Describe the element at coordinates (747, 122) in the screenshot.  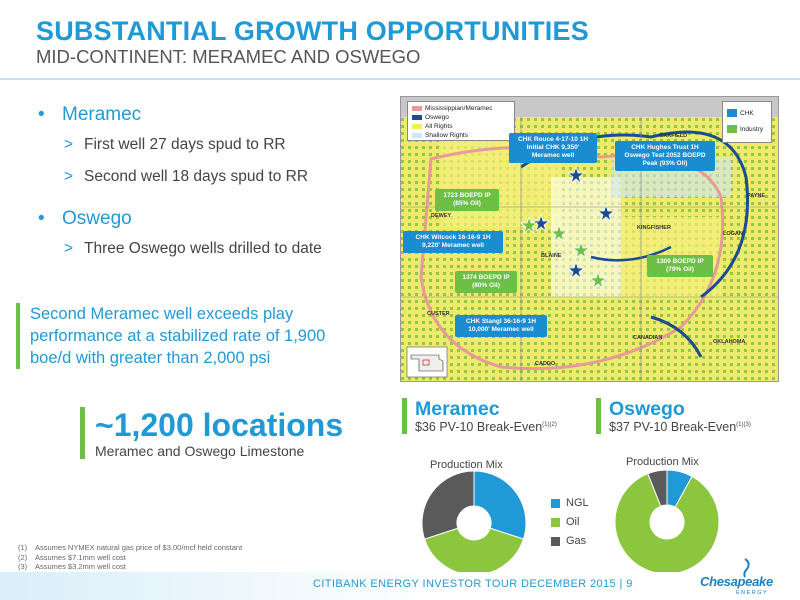
I see `map-operator-key: CHK Industry` at that location.